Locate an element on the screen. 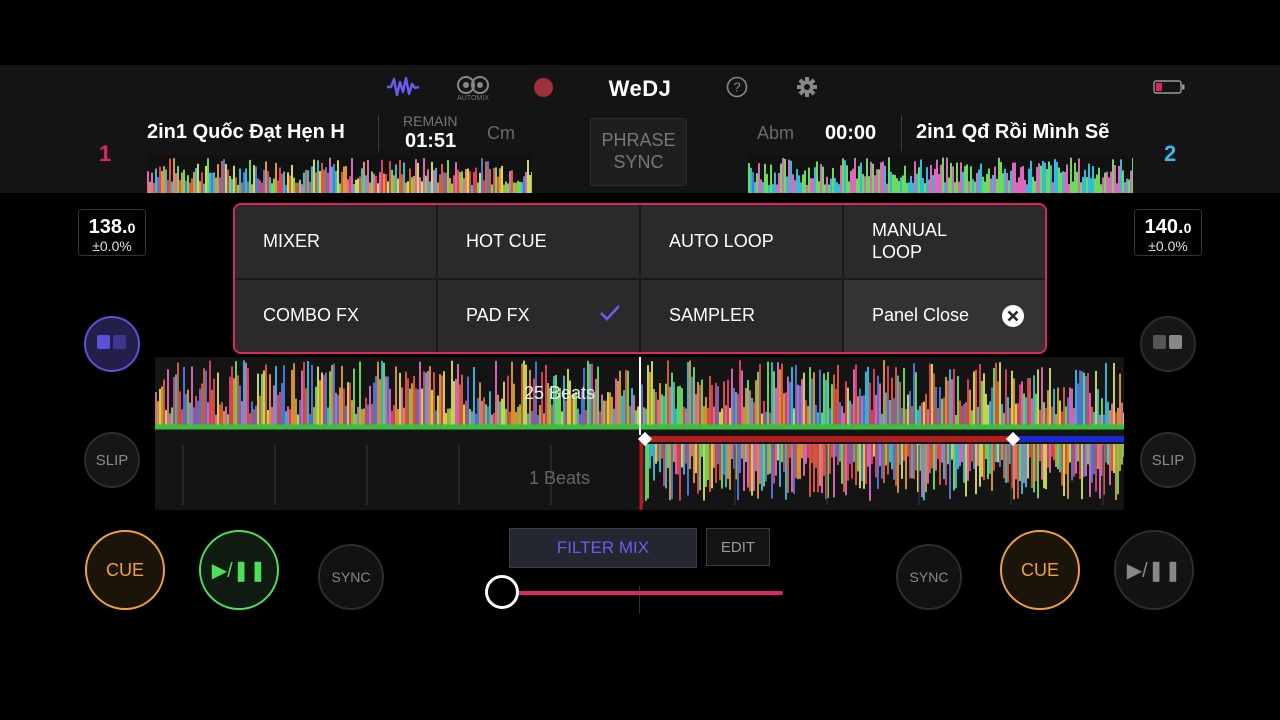  deck1-sync-button: SYNC is located at coordinates (351, 577).